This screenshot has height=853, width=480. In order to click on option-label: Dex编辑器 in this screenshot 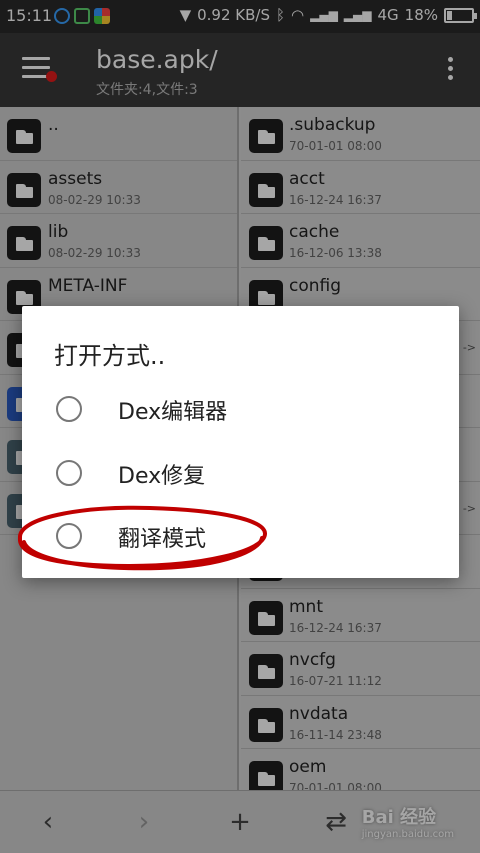, I will do `click(173, 412)`.